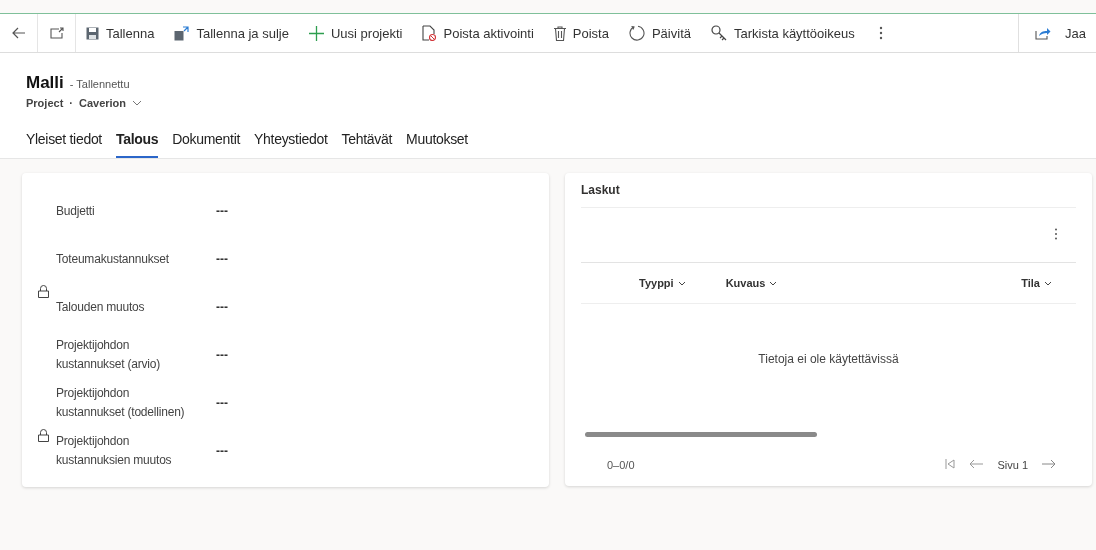 The image size is (1096, 550). What do you see at coordinates (206, 142) in the screenshot?
I see `tab: Dokumentit` at bounding box center [206, 142].